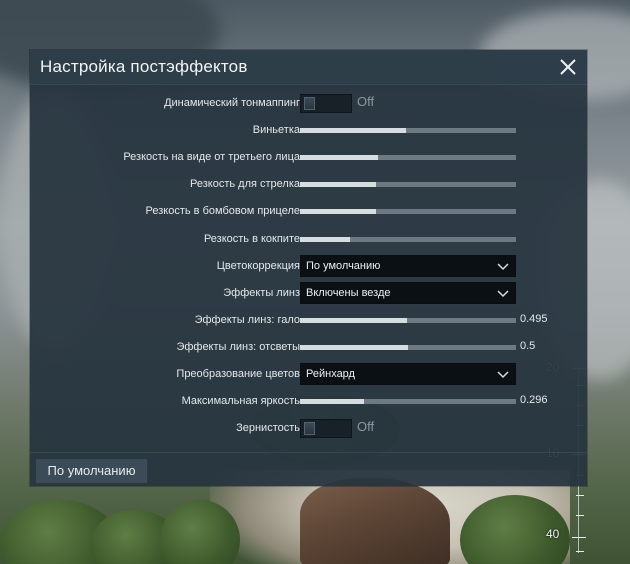  What do you see at coordinates (276, 130) in the screenshot?
I see `setting-label: Виньетка` at bounding box center [276, 130].